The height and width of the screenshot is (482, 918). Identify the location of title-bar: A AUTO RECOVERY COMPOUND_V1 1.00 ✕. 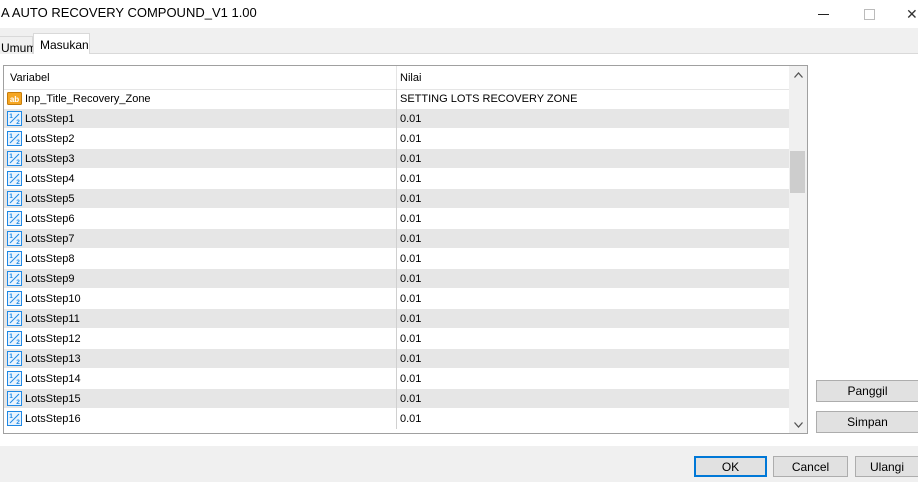
(459, 14).